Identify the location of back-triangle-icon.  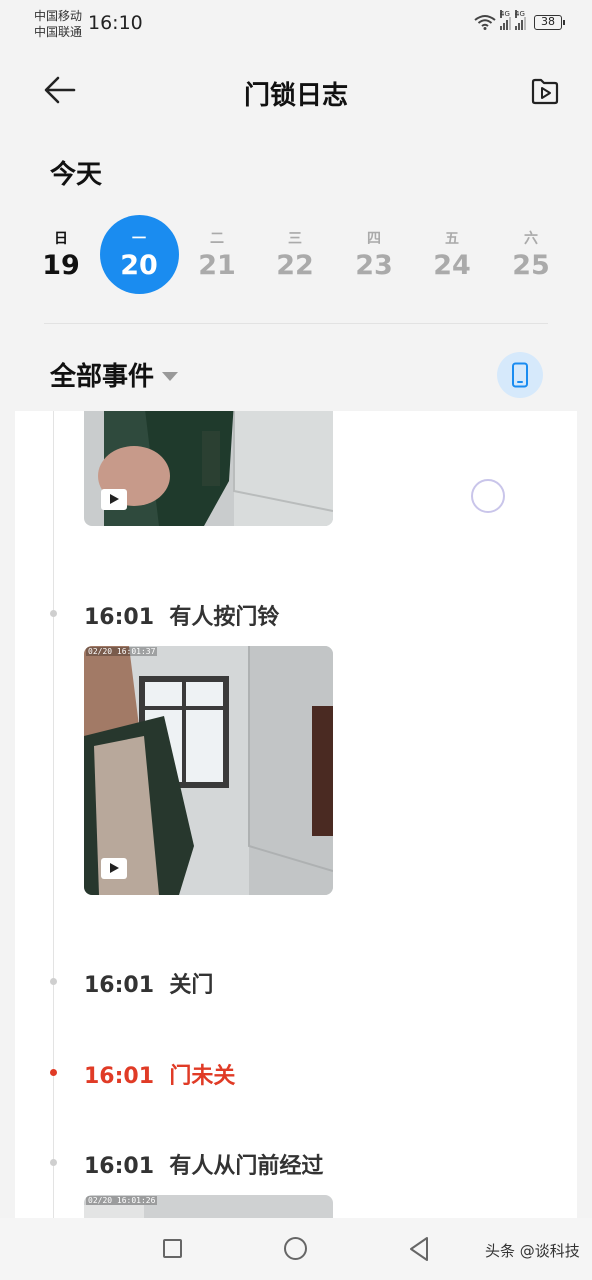
(419, 1249).